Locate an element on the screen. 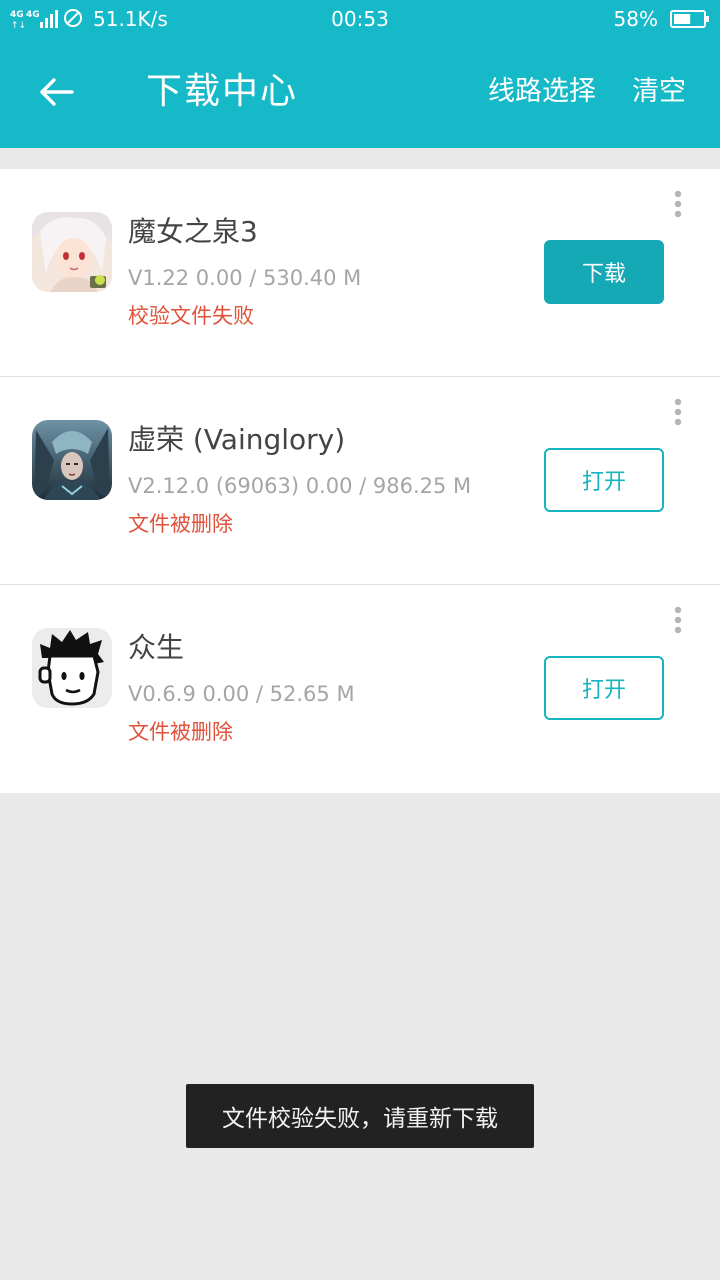 This screenshot has height=1280, width=720. back-button is located at coordinates (56, 92).